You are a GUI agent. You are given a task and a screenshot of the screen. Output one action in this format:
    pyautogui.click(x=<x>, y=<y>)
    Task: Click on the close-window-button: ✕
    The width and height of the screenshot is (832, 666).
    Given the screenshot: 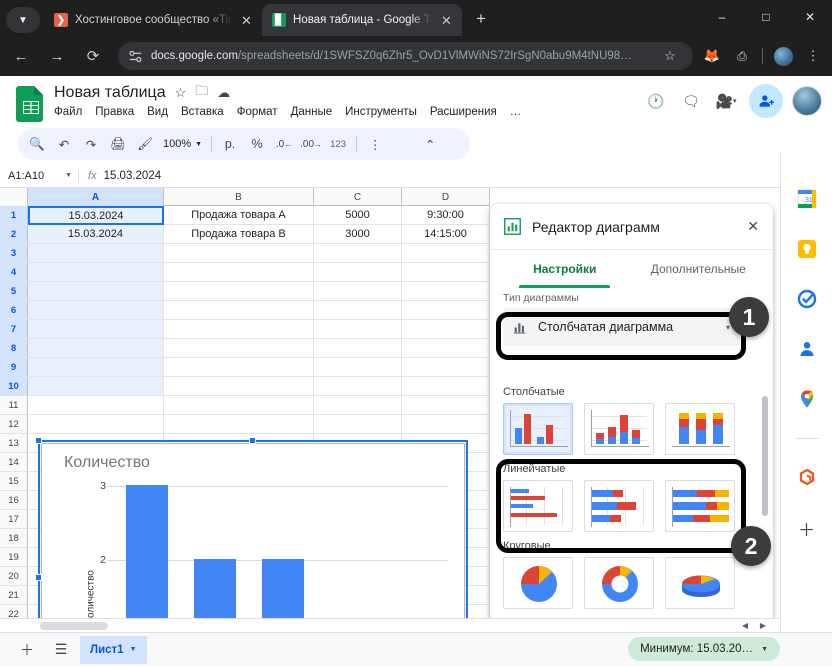 What is the action you would take?
    pyautogui.click(x=810, y=17)
    